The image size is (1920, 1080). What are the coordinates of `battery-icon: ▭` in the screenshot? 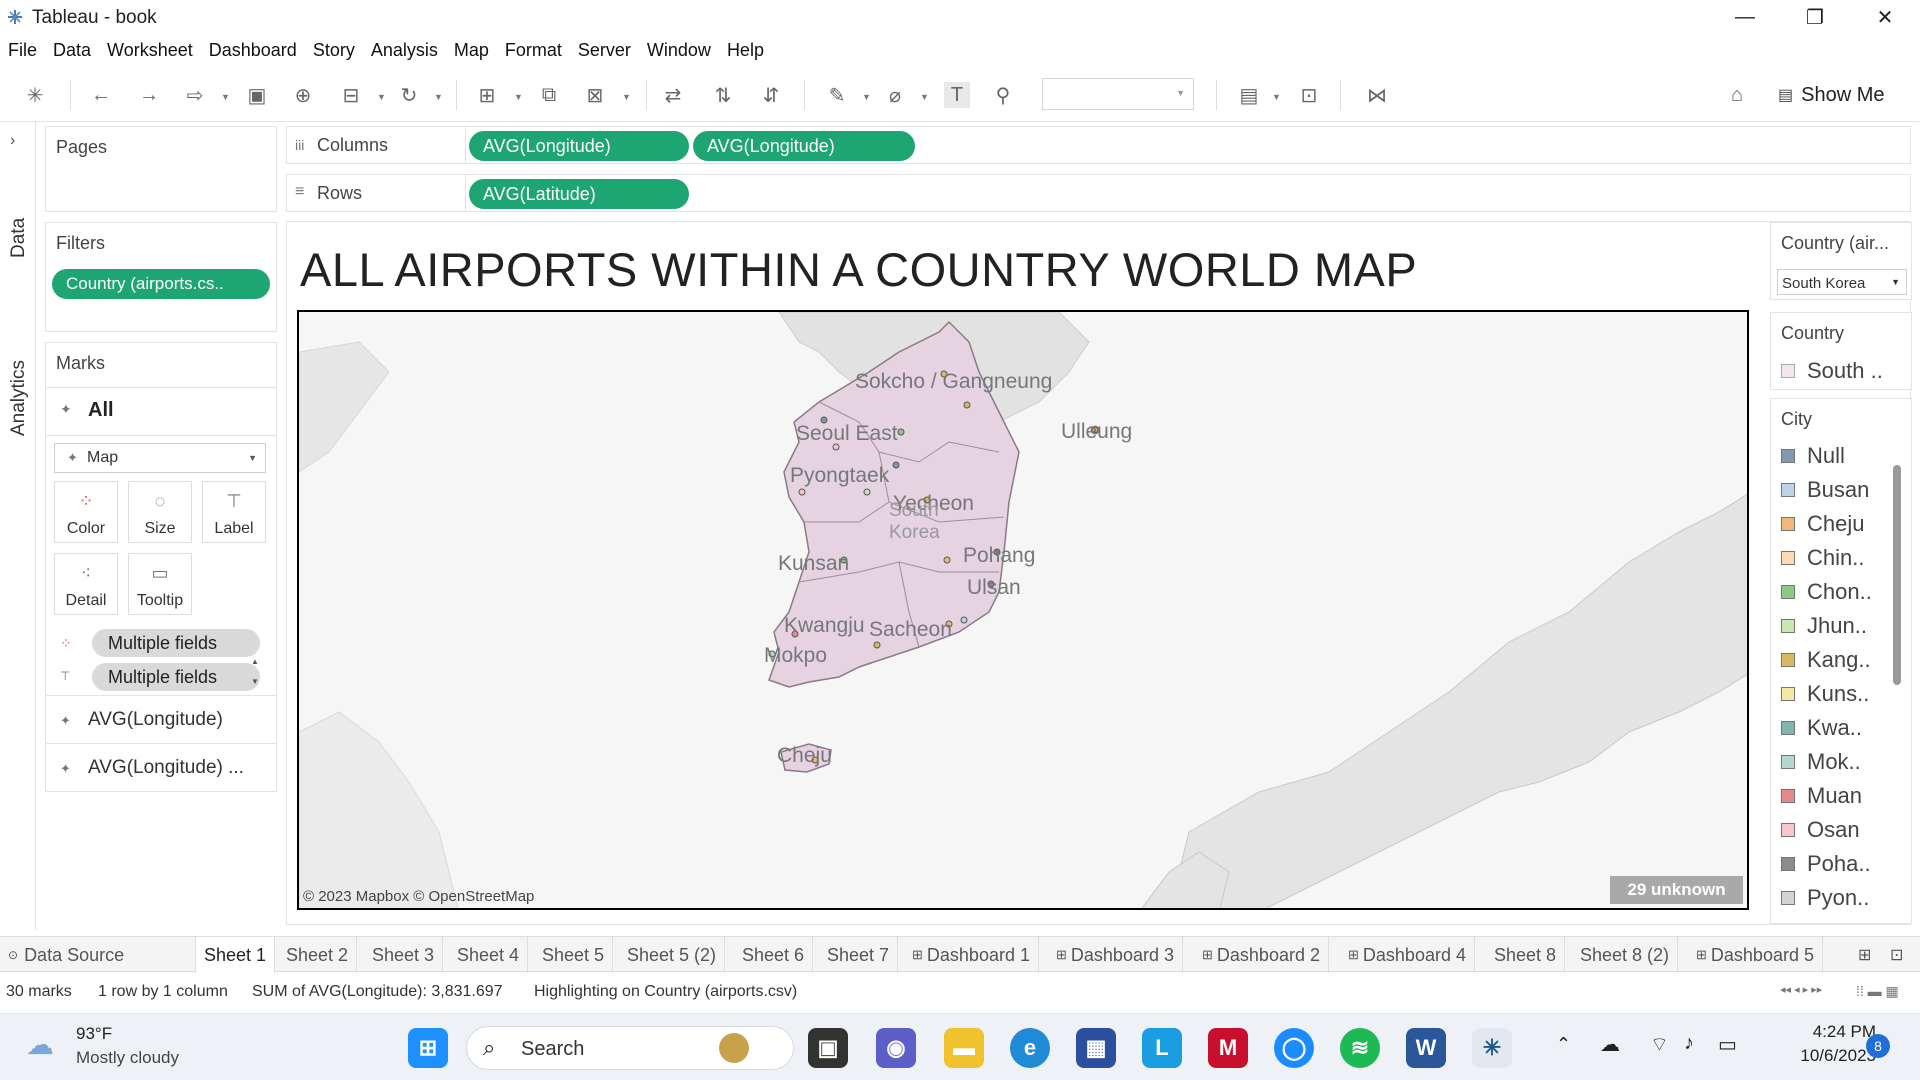 It's located at (1727, 1044).